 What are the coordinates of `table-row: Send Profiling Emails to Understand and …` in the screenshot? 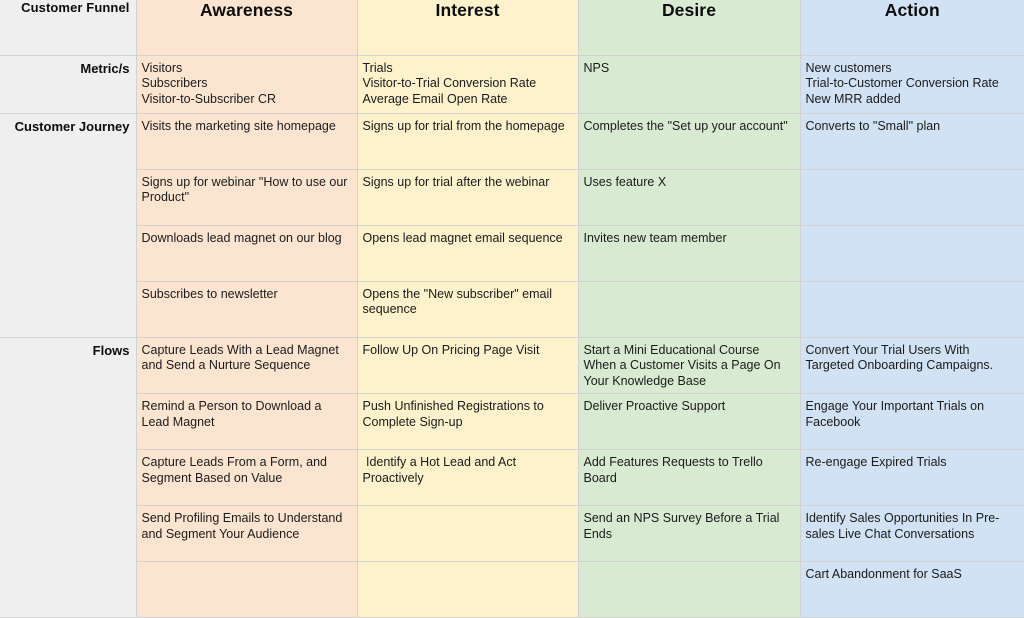 It's located at (512, 533).